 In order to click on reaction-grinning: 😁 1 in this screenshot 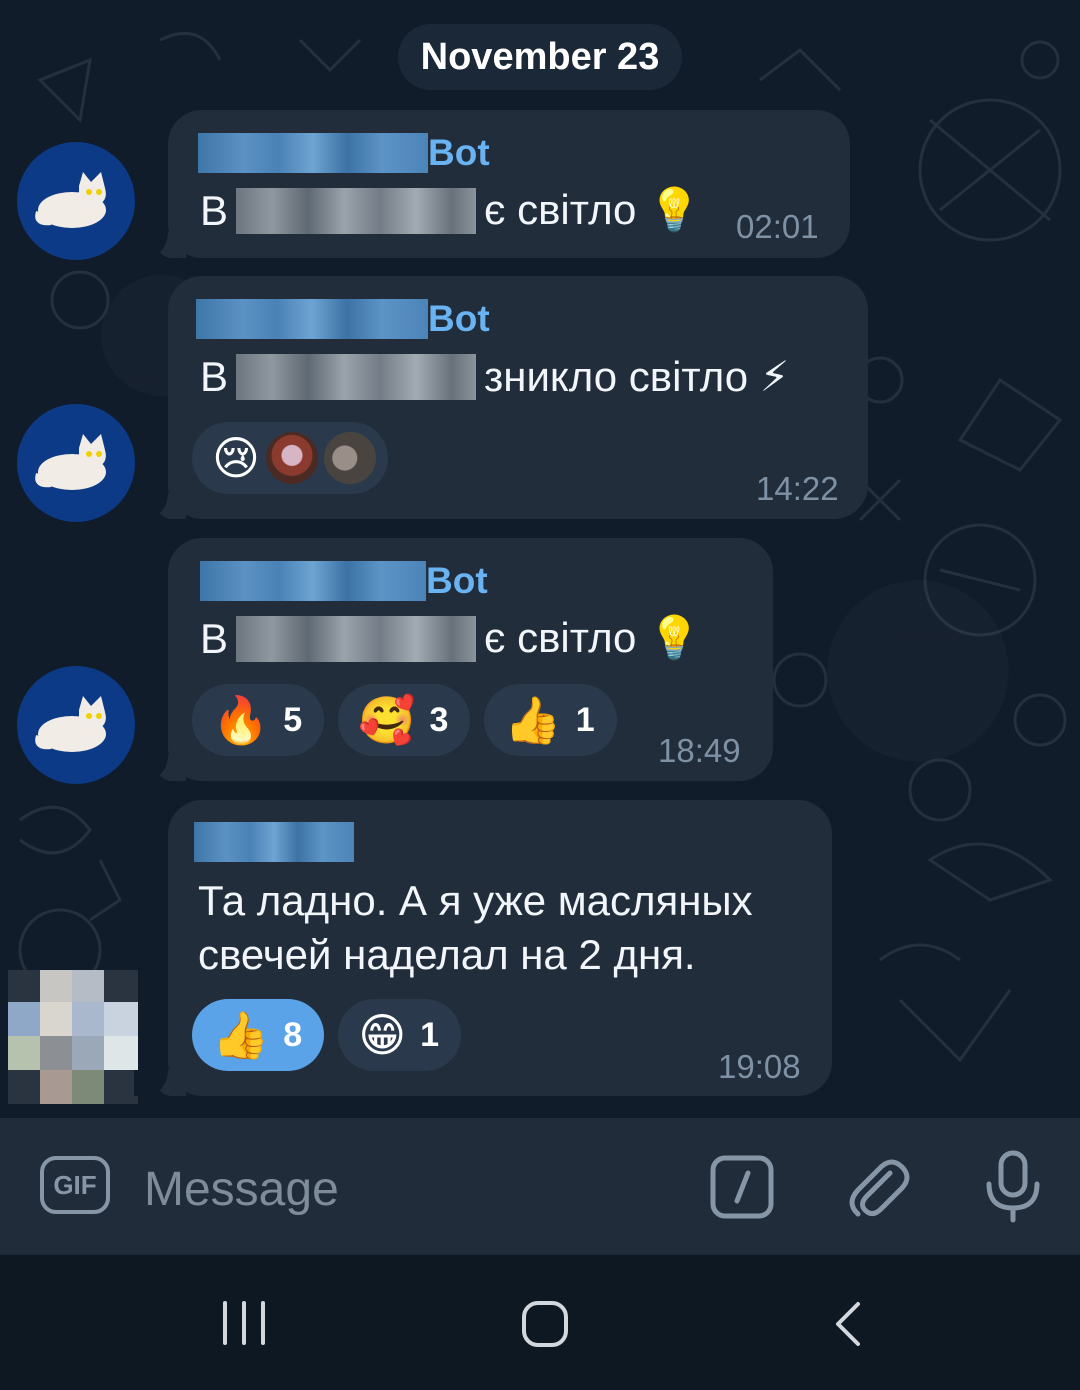, I will do `click(400, 1035)`.